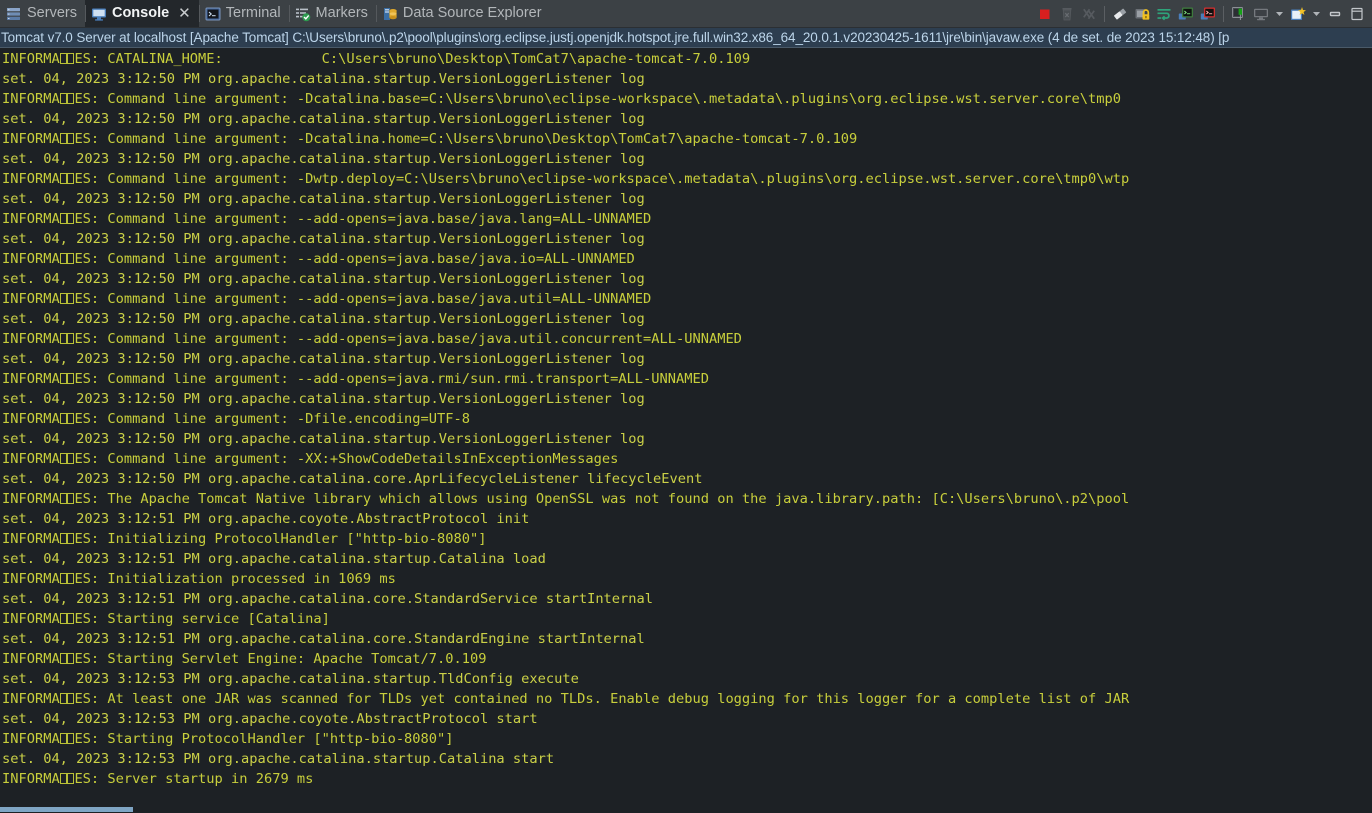 This screenshot has width=1372, height=813. I want to click on maximize-icon, so click(1357, 14).